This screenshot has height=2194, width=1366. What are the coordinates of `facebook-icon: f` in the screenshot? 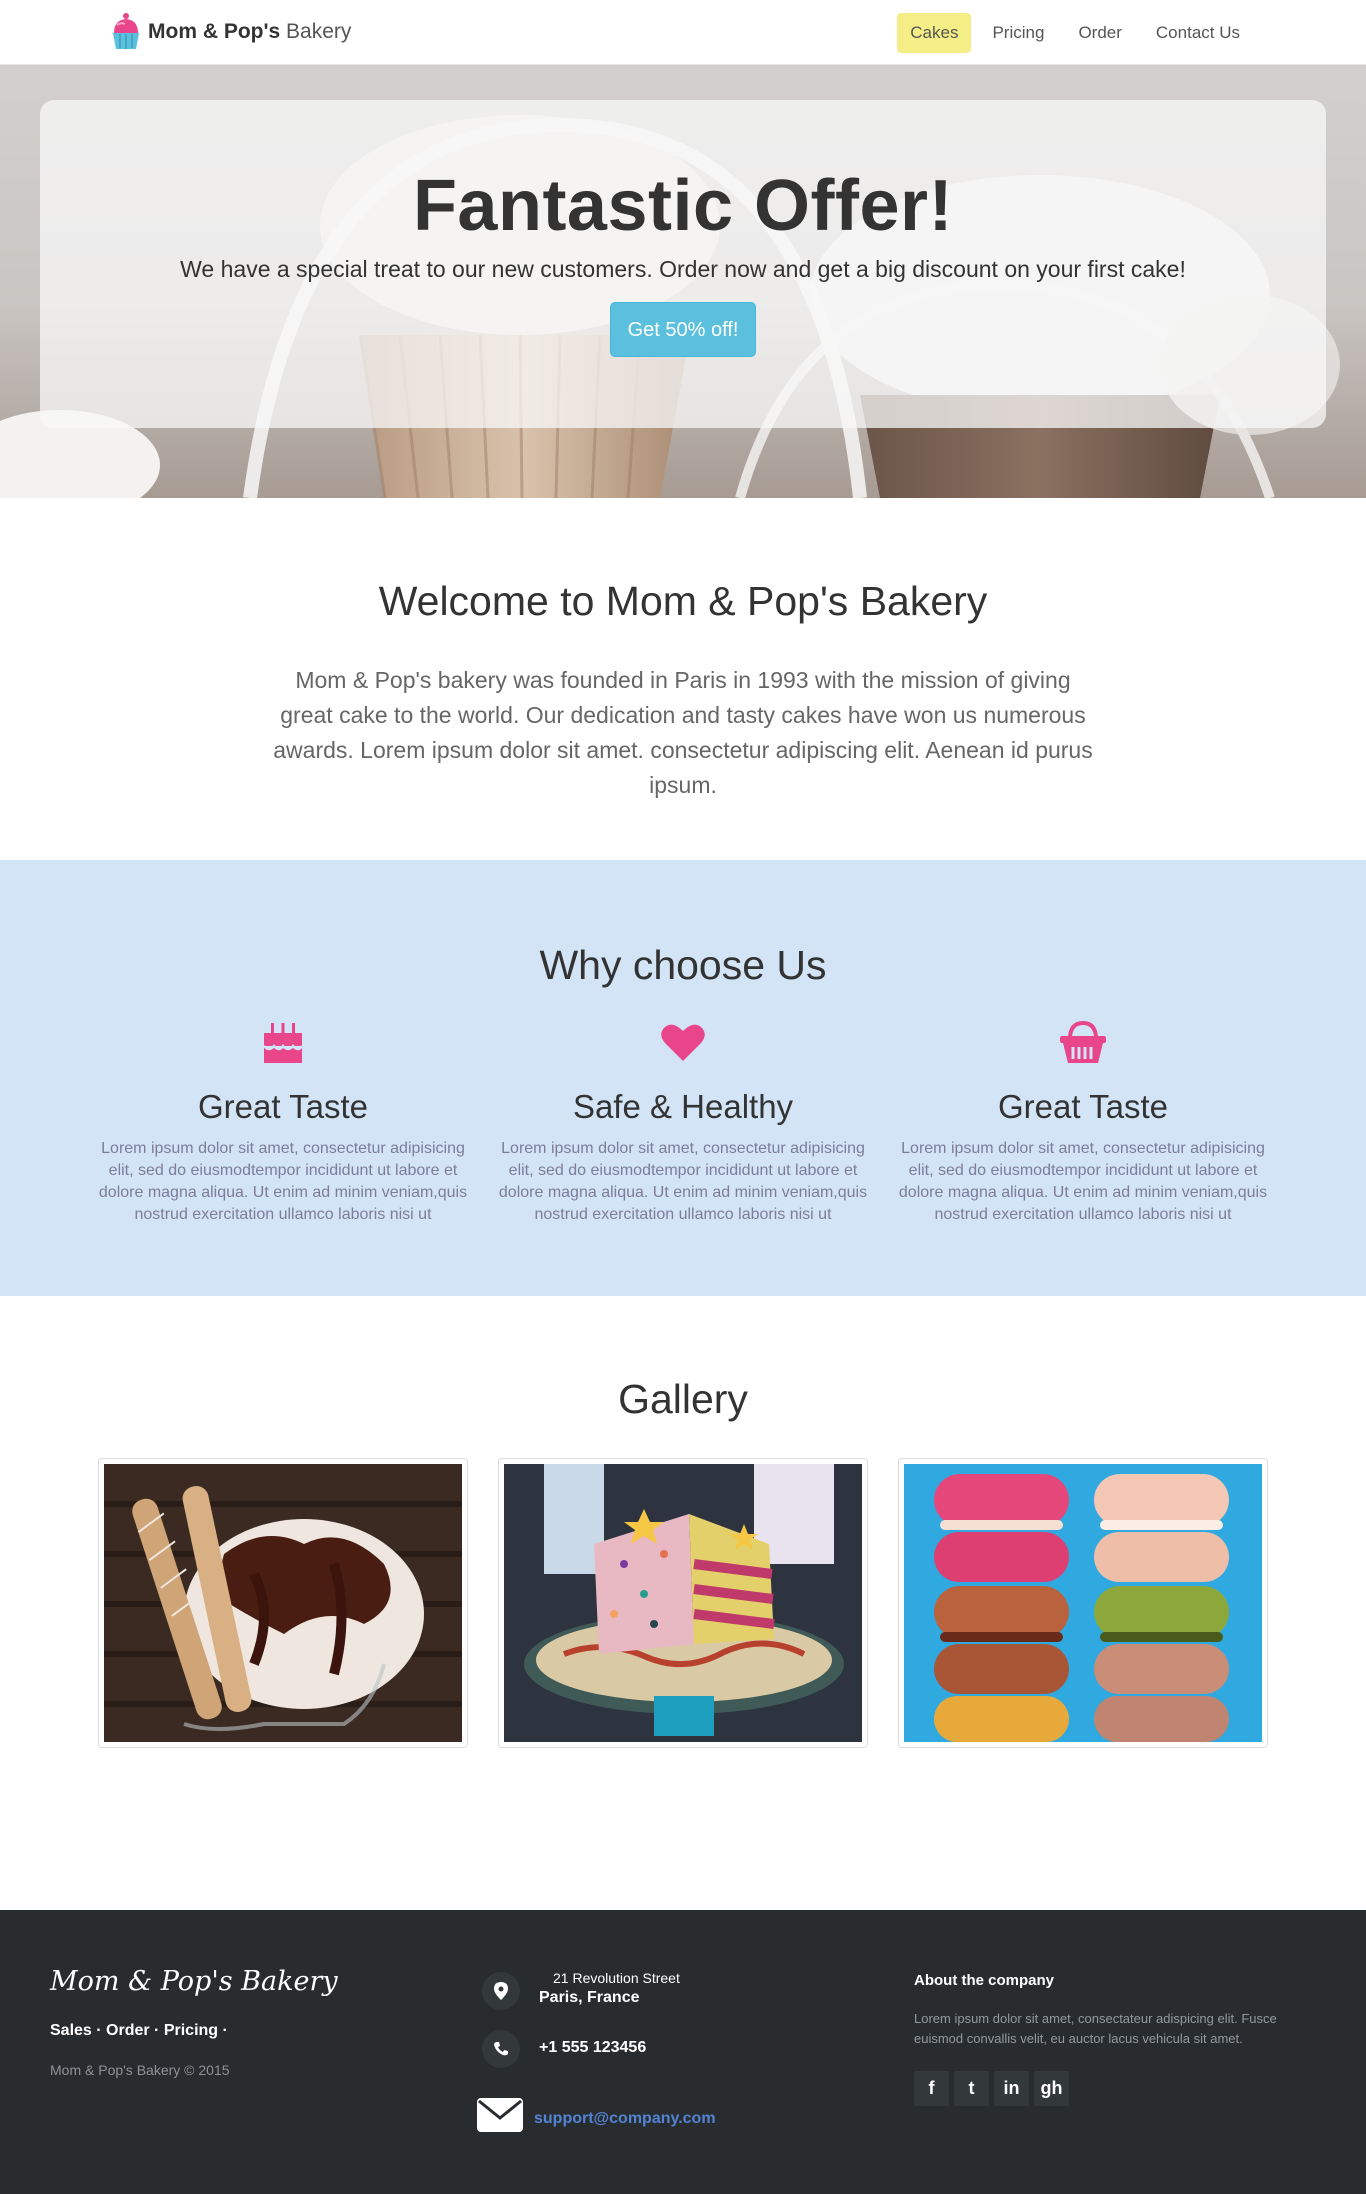 It's located at (931, 2088).